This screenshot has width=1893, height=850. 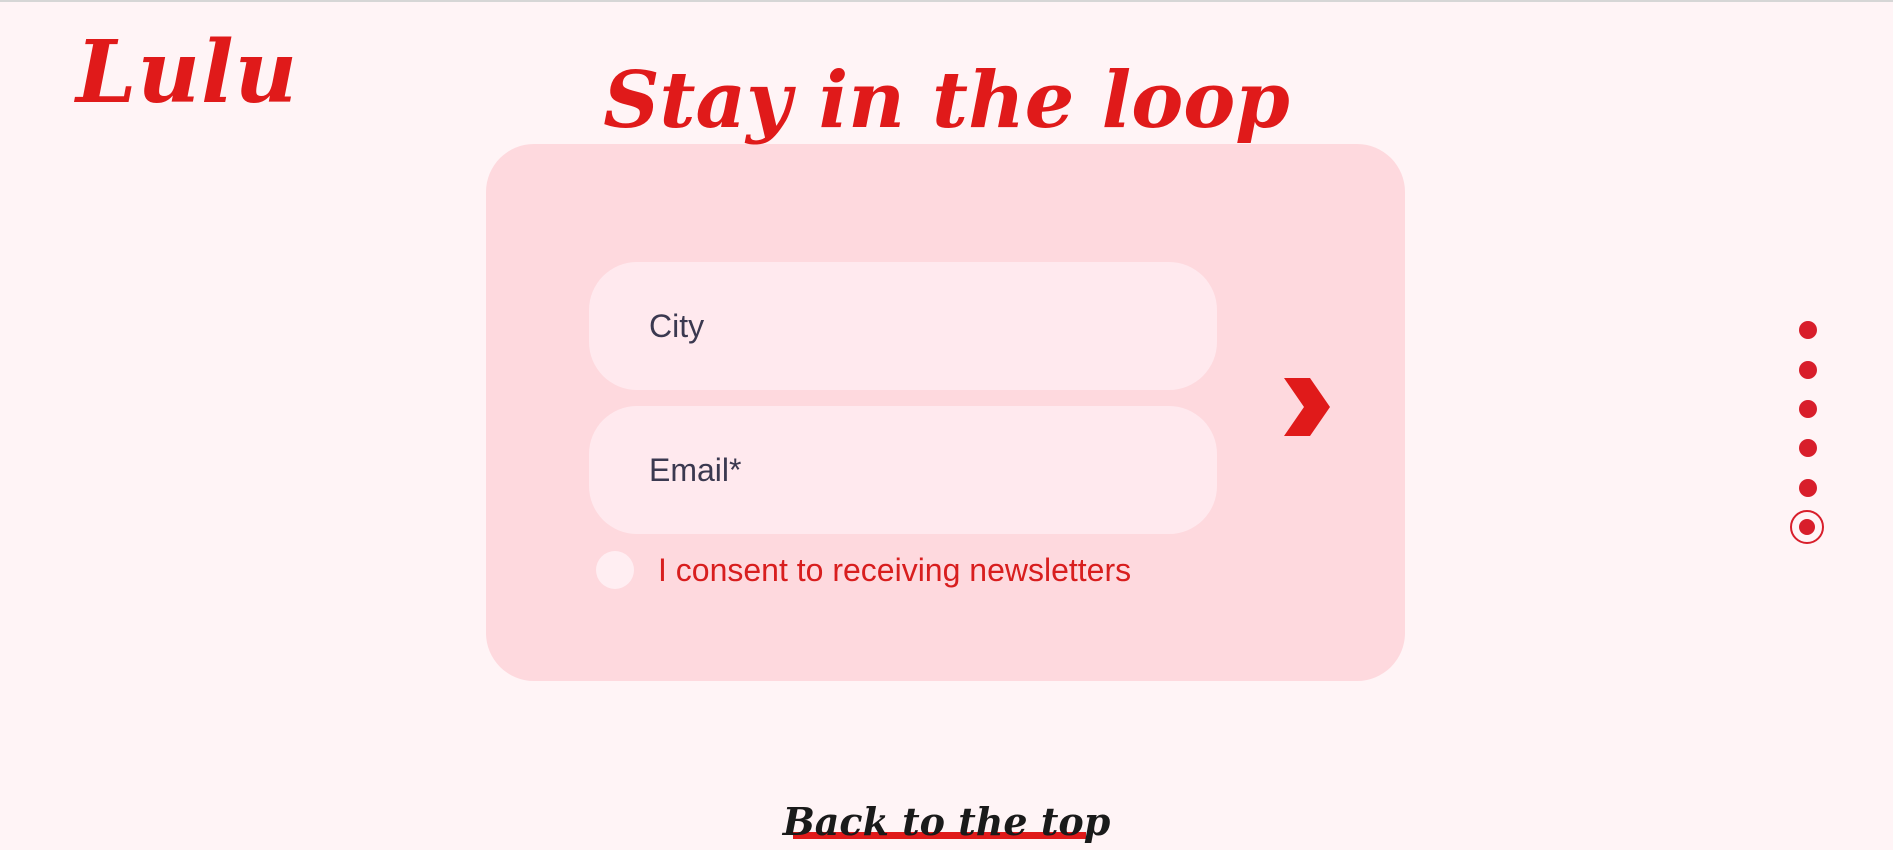 What do you see at coordinates (615, 570) in the screenshot?
I see `consent-checkbox` at bounding box center [615, 570].